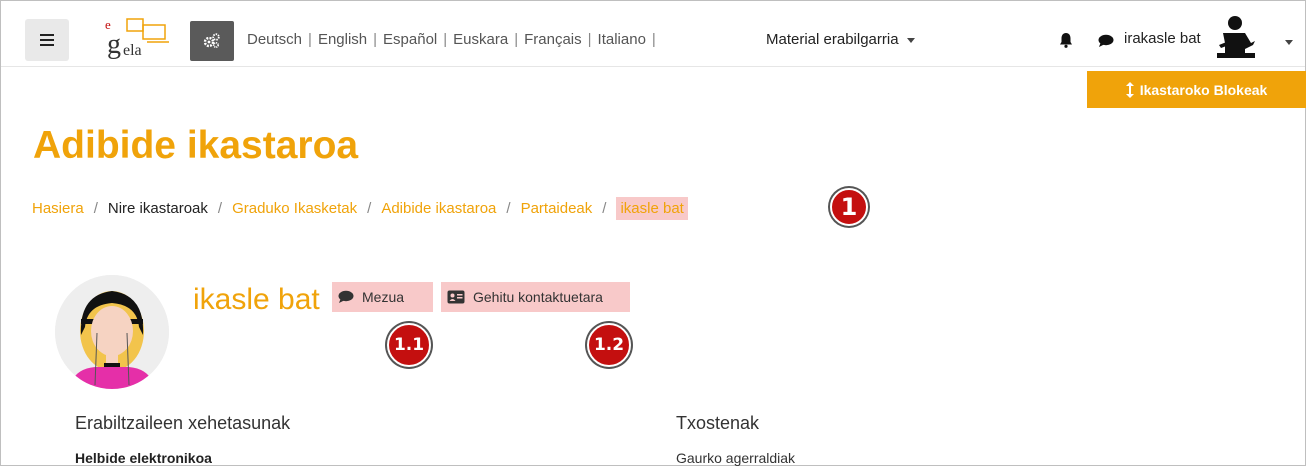  What do you see at coordinates (410, 39) in the screenshot?
I see `language-link-espanol: Español` at bounding box center [410, 39].